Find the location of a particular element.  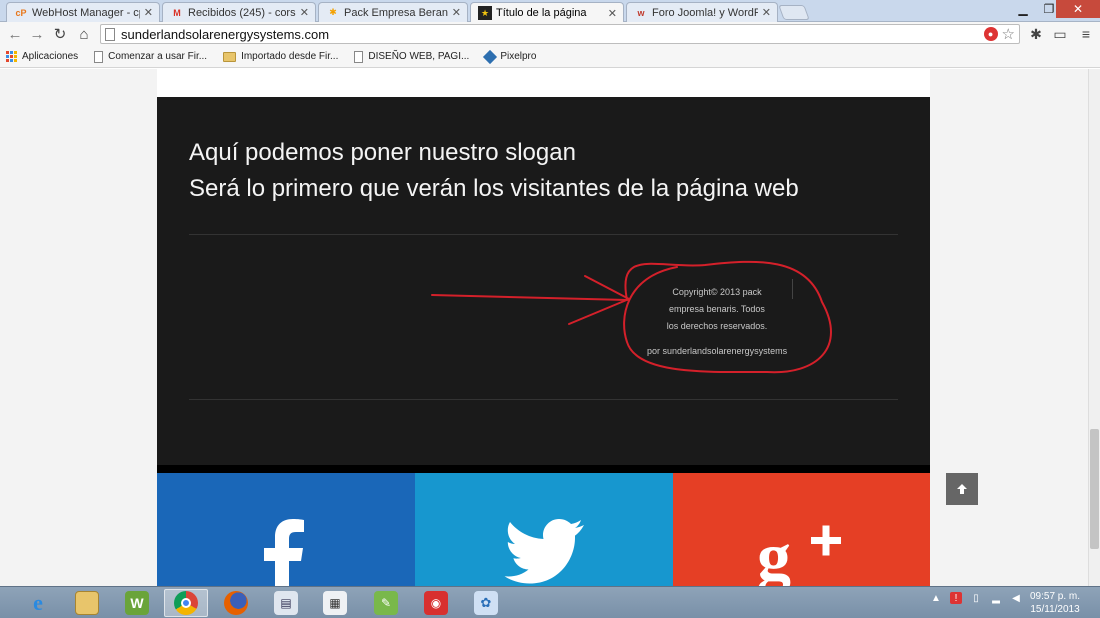

author-credit: por sunderlandsolarenergysystems is located at coordinates (717, 351).